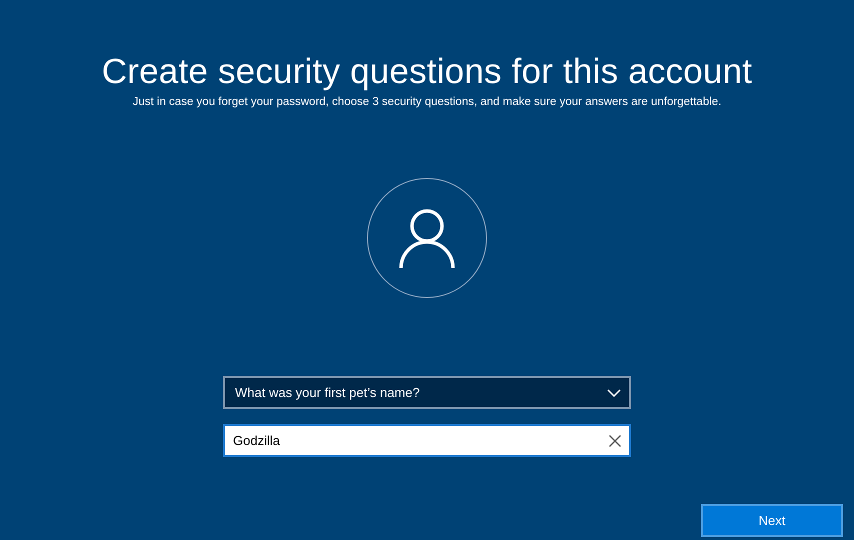 The height and width of the screenshot is (540, 854). Describe the element at coordinates (772, 520) in the screenshot. I see `next-button: Next` at that location.